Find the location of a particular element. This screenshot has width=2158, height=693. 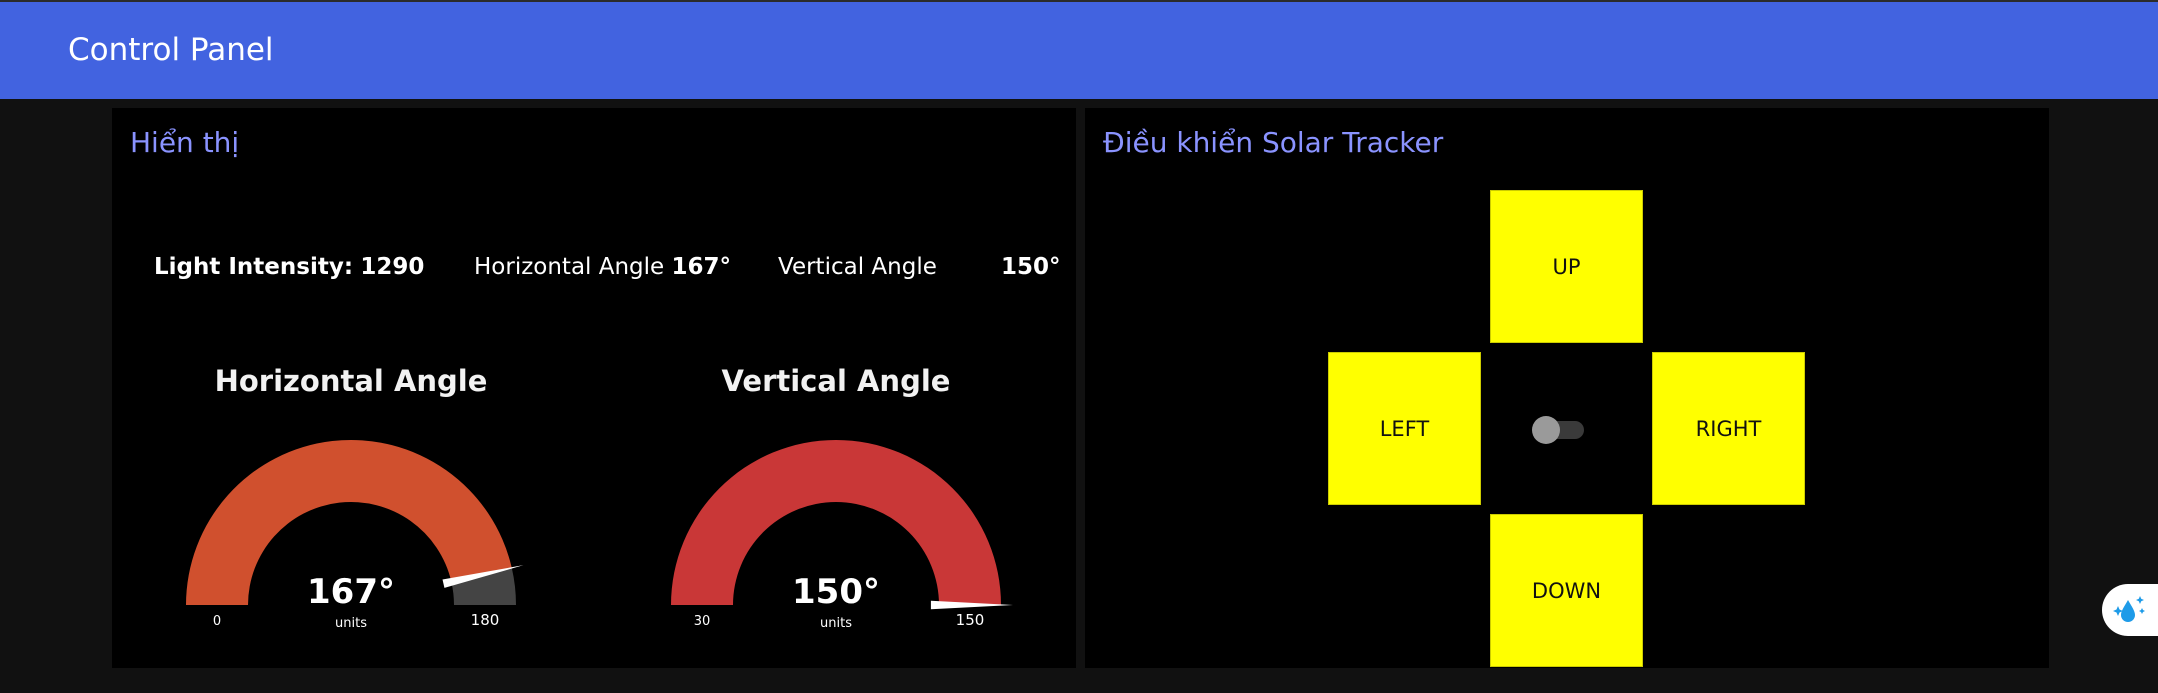

gauge-svg: 150° units 30 150 is located at coordinates (842, 535).